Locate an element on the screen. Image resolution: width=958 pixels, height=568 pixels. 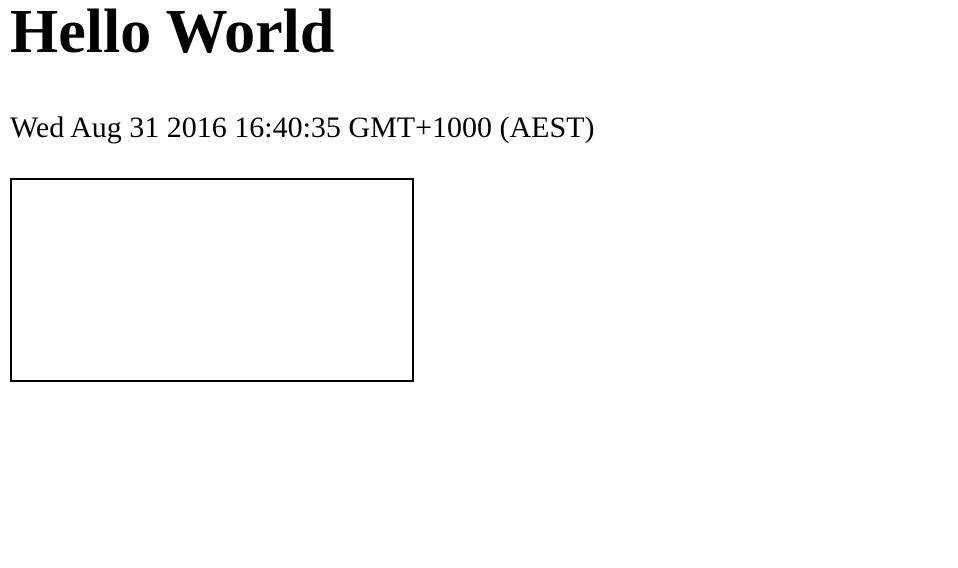
timestamp-text: Wed Aug 31 2016 16:40:35 GMT+1000 (AEST) is located at coordinates (302, 127).